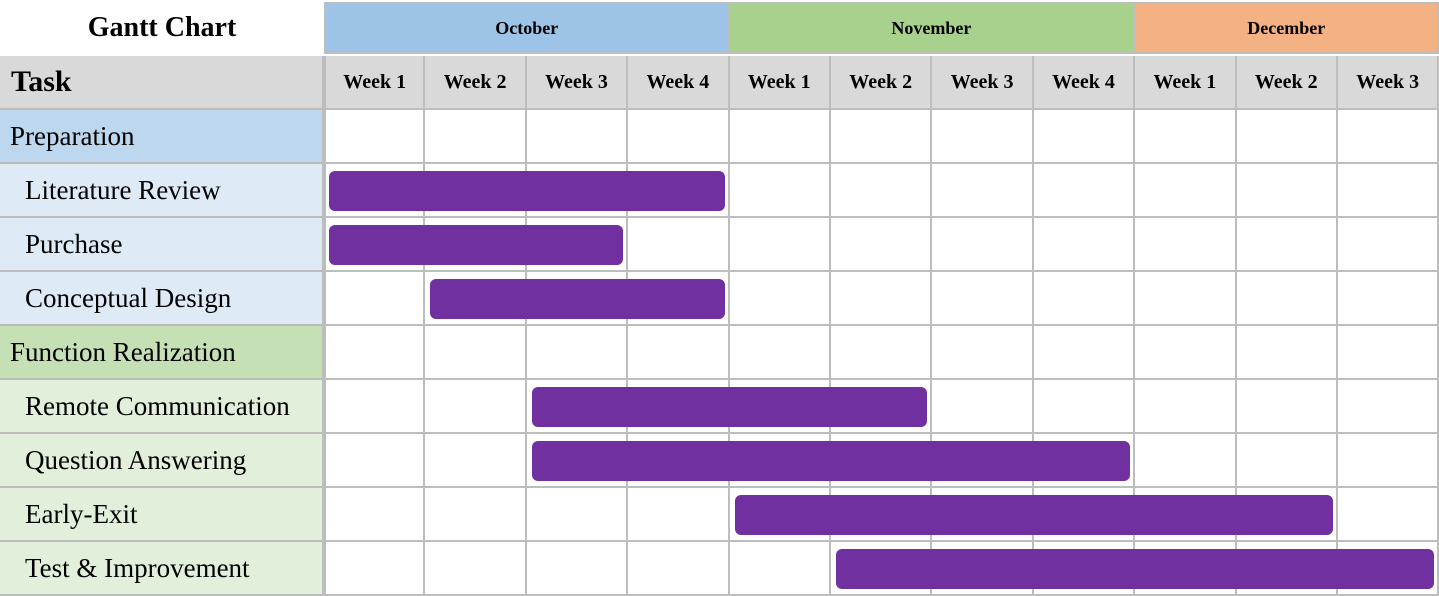  Describe the element at coordinates (162, 569) in the screenshot. I see `task-label: Test & Improvement` at that location.